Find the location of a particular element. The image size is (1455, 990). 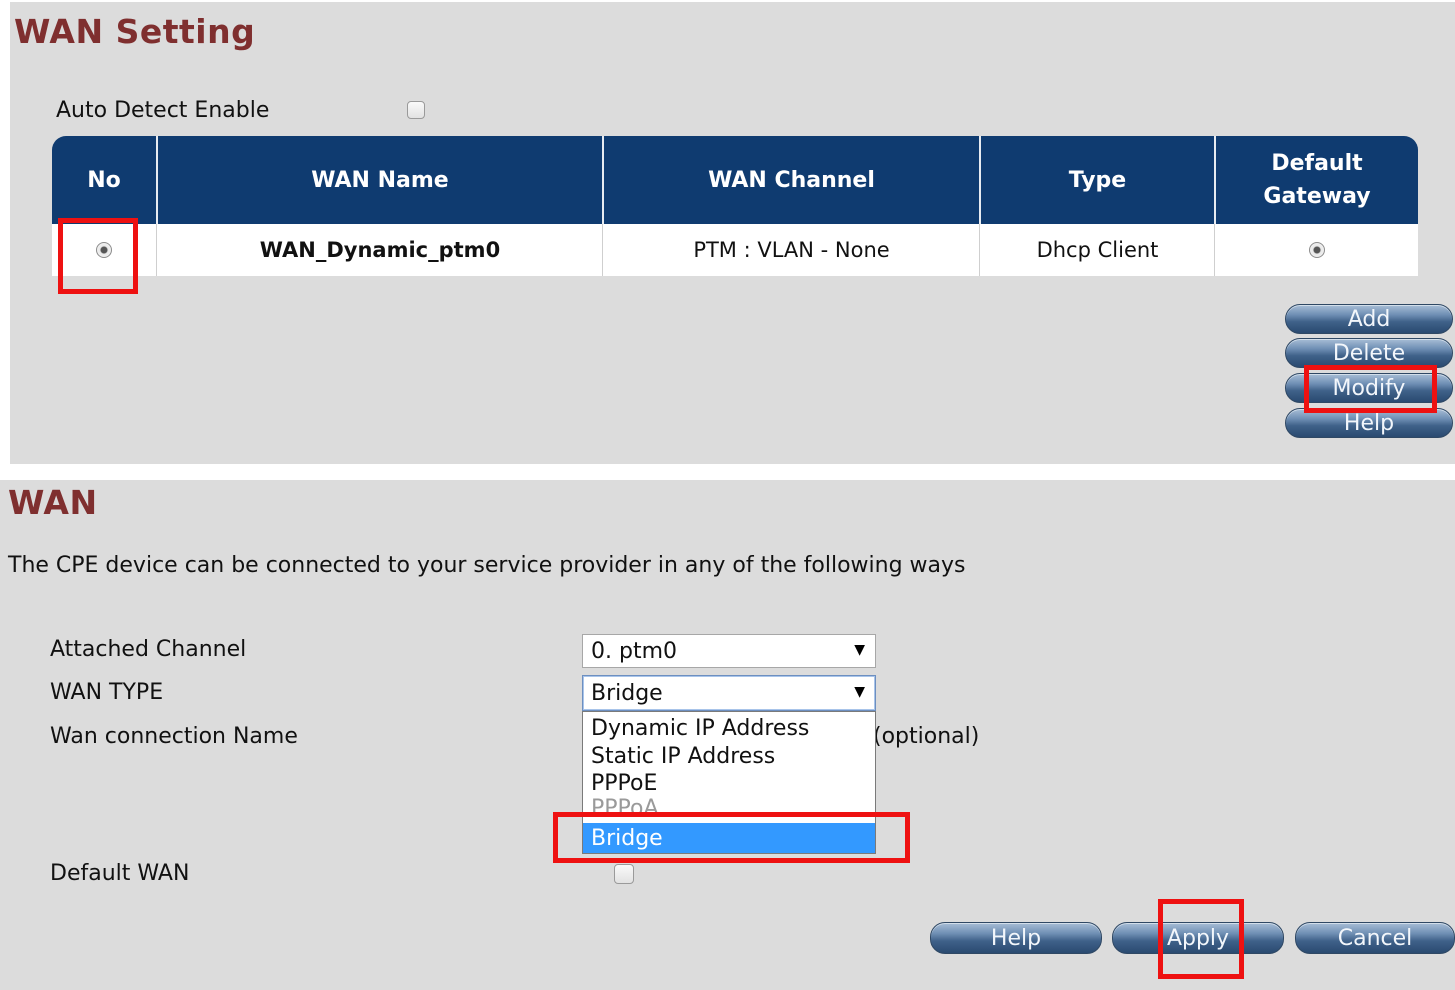

help-button: Help is located at coordinates (1016, 938).